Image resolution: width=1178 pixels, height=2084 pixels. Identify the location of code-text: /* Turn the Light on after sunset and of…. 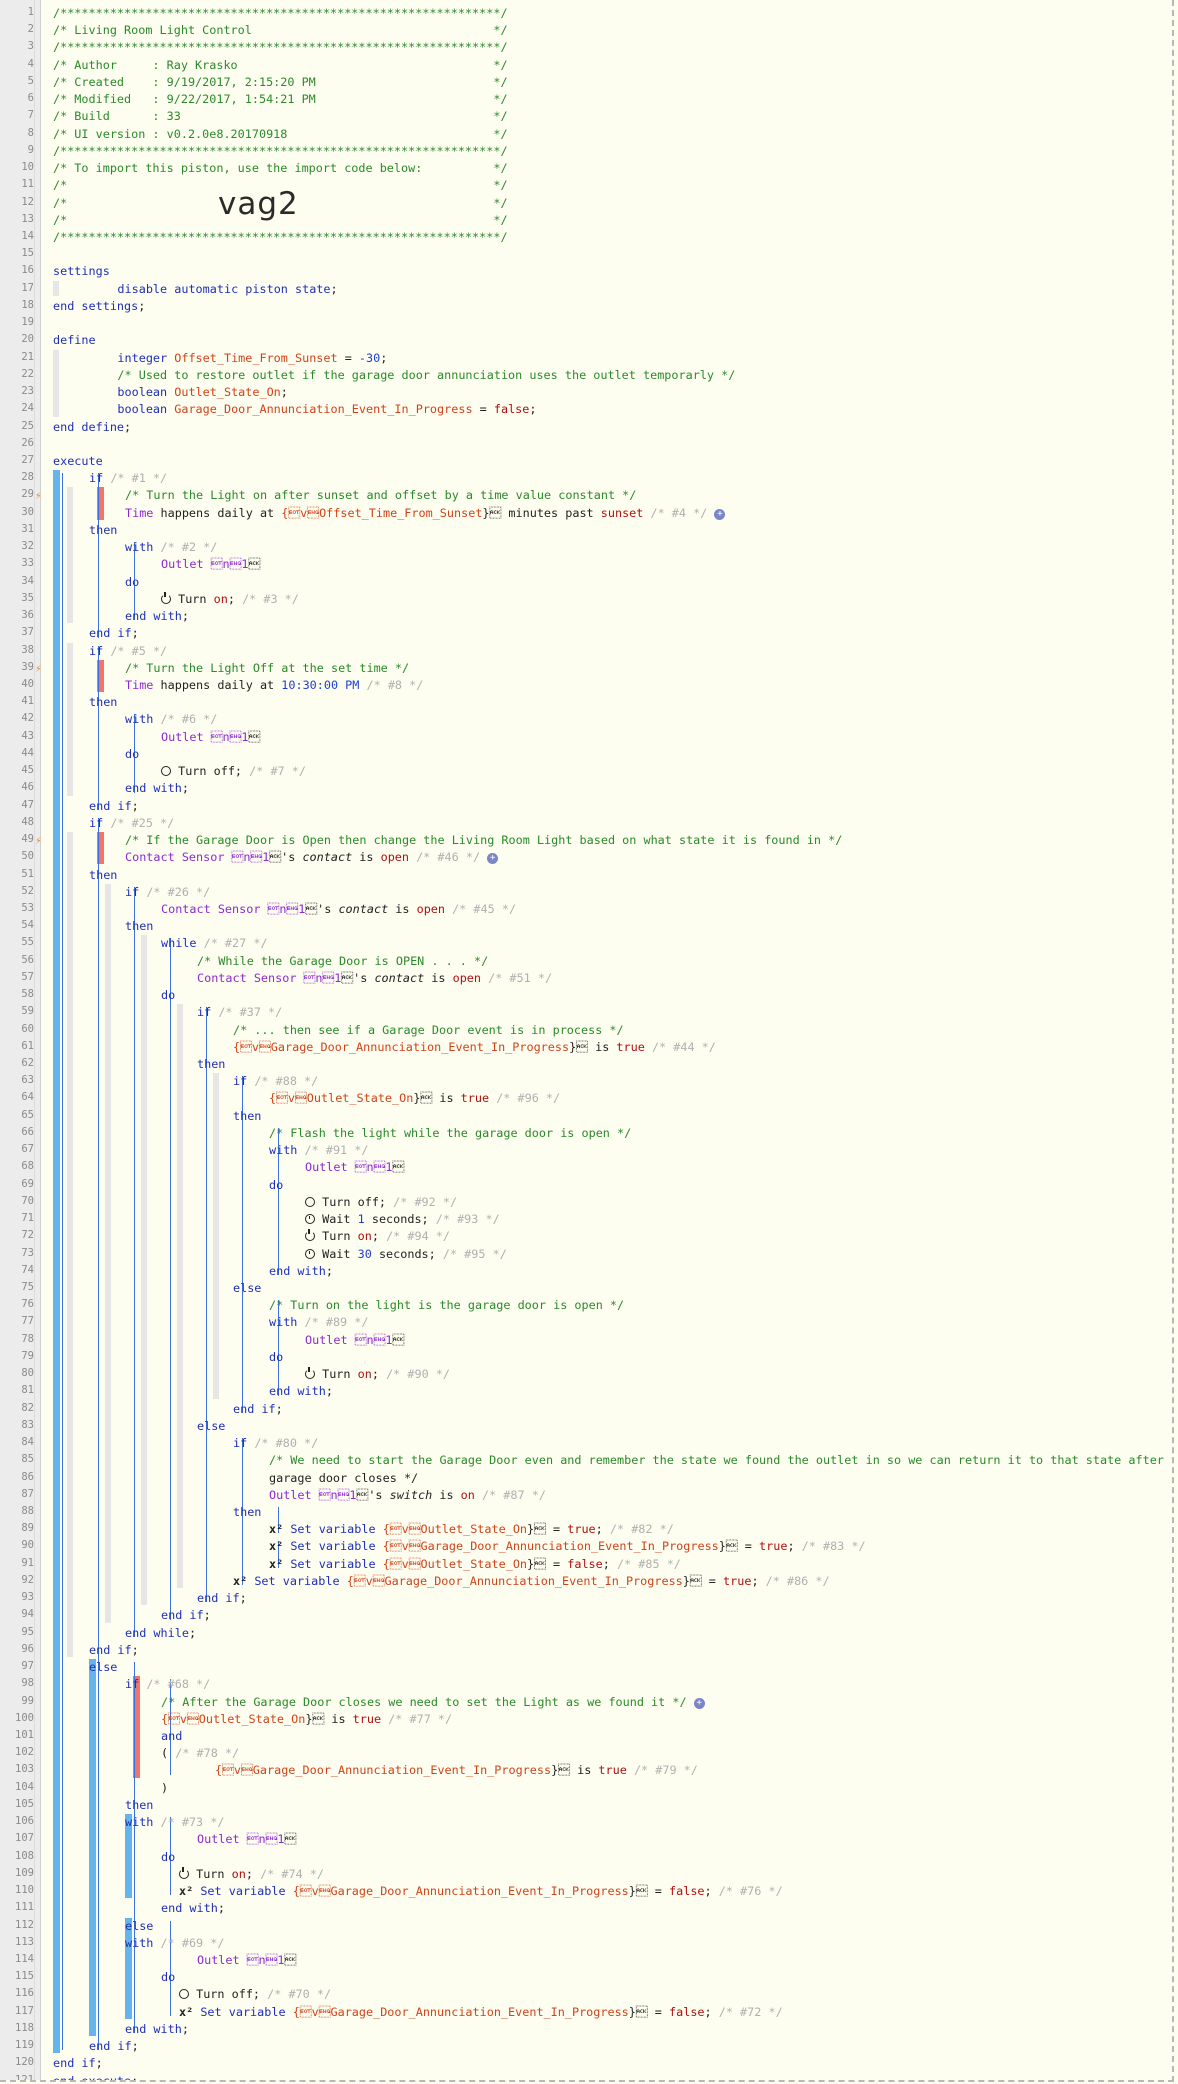
(380, 495).